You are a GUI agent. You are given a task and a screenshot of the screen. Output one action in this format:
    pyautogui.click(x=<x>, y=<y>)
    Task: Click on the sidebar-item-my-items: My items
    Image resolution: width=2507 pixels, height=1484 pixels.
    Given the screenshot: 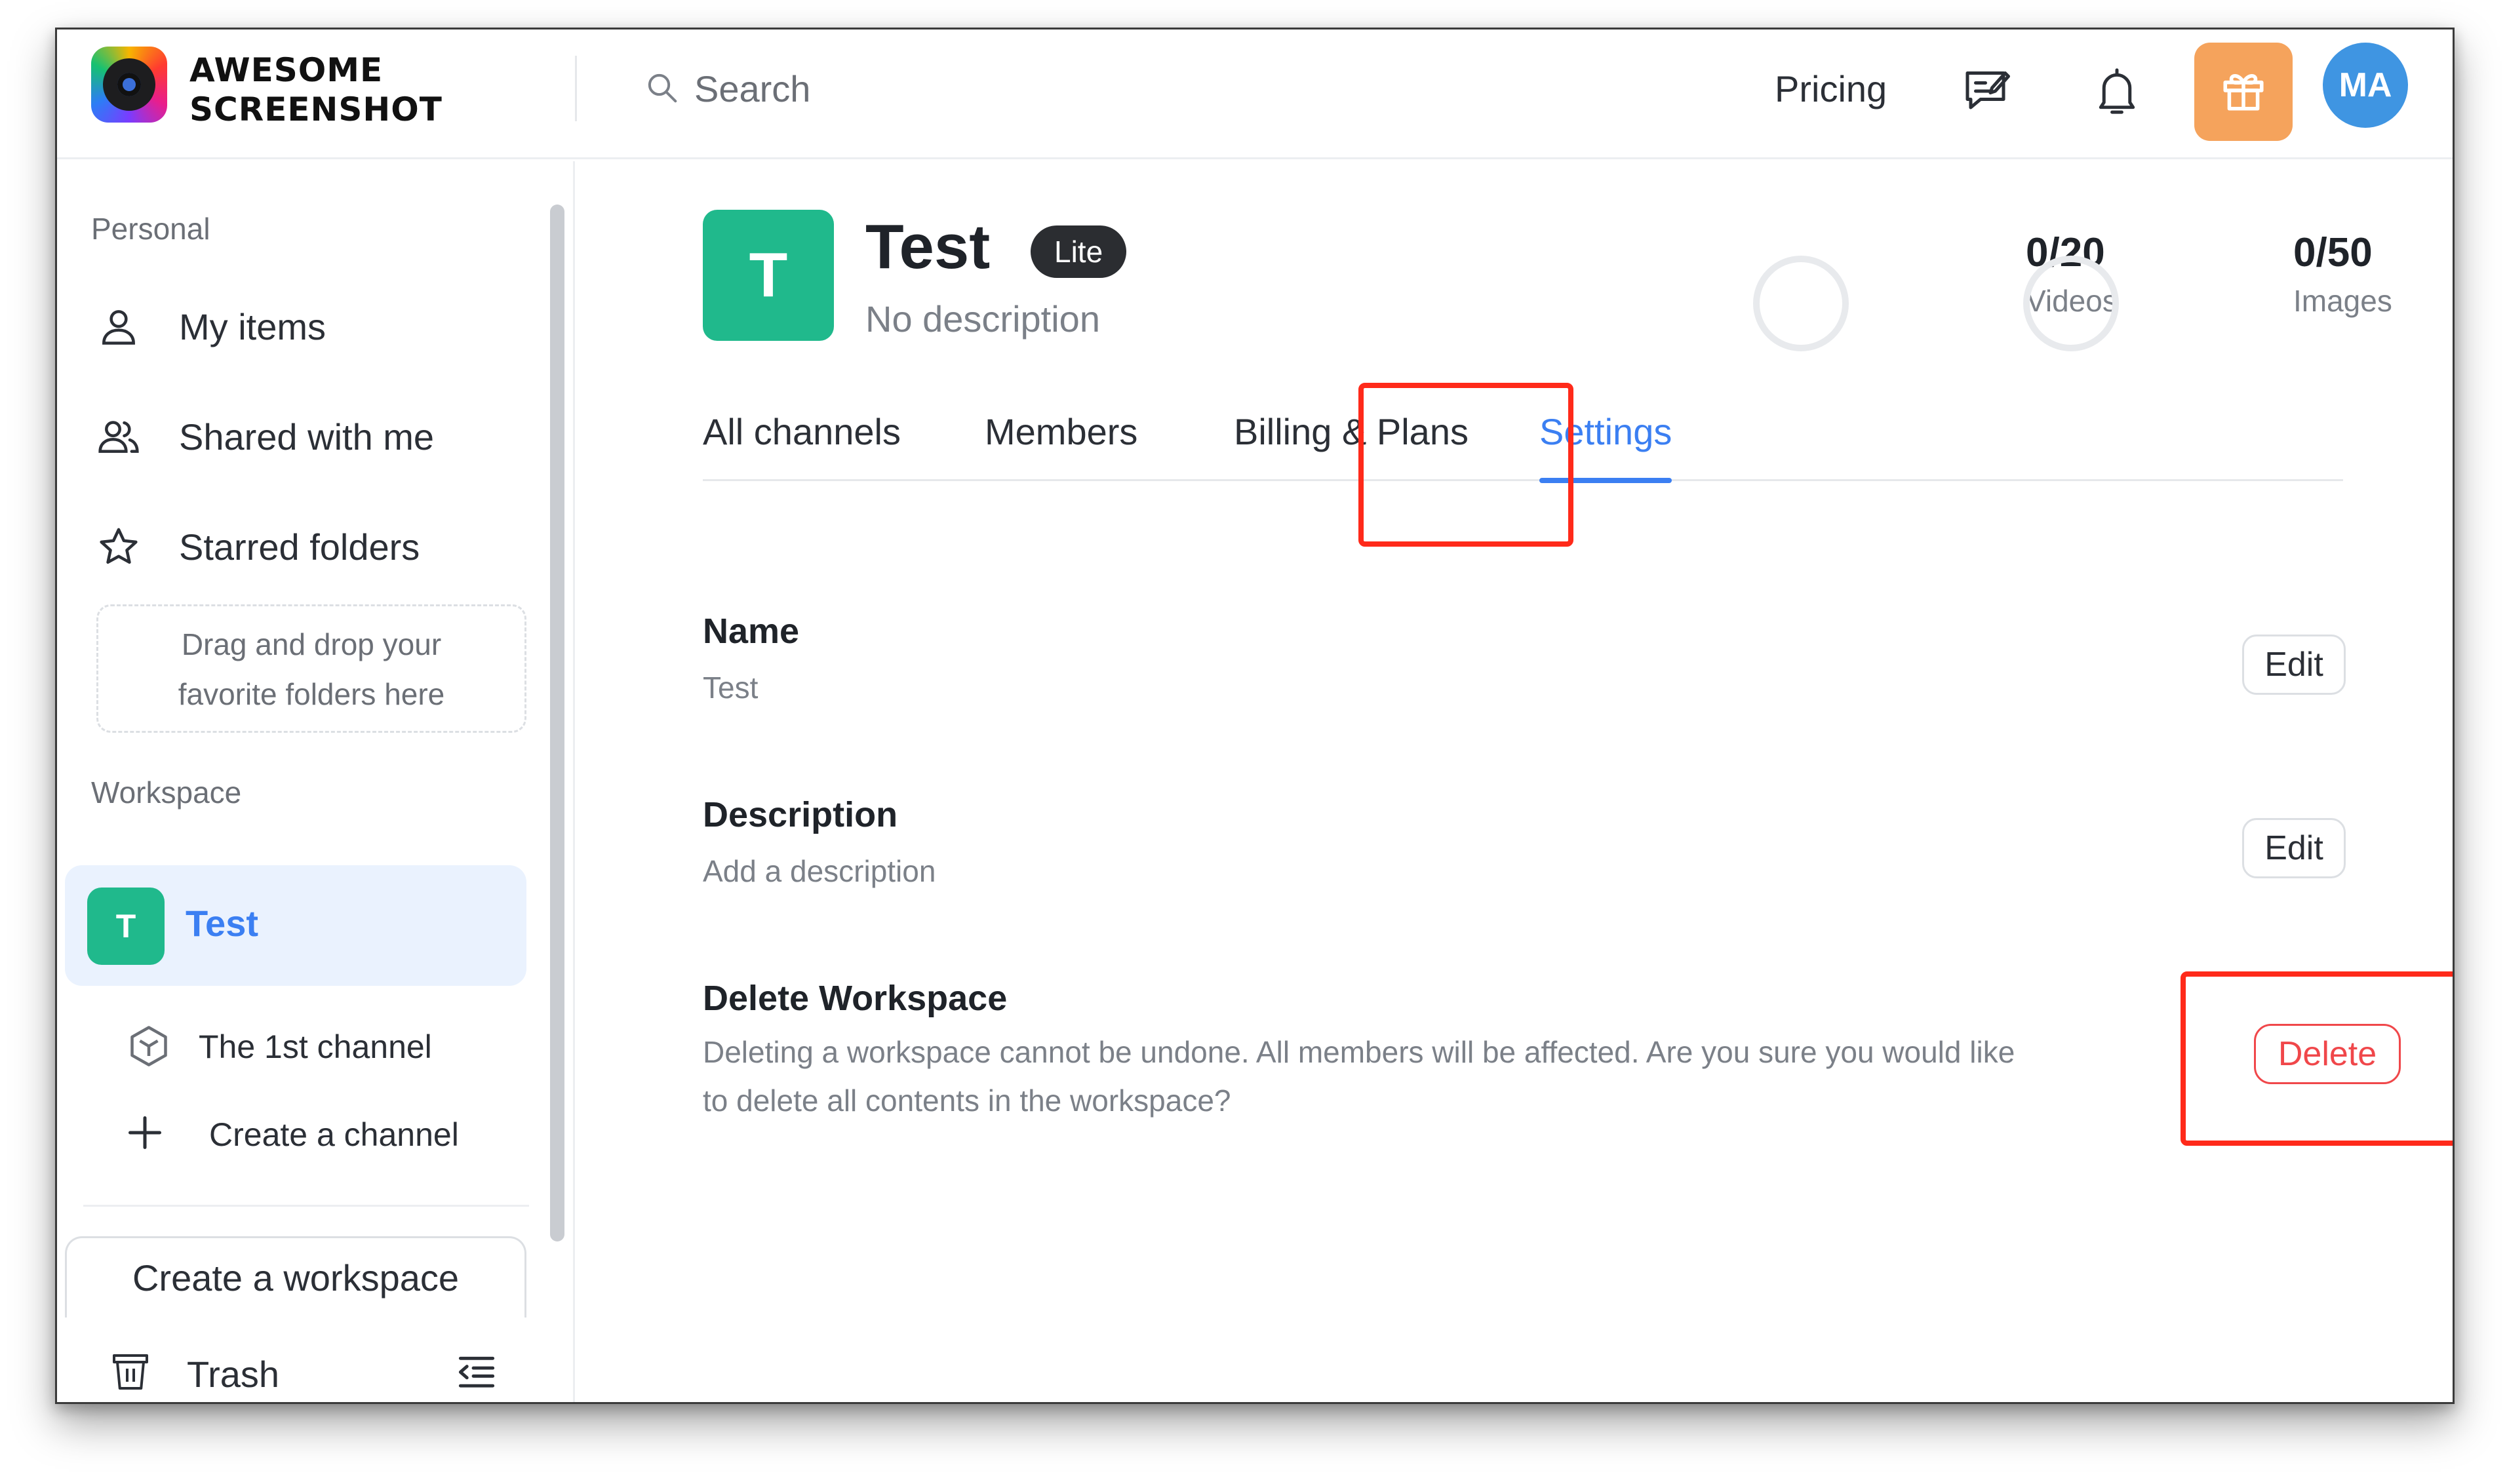 What is the action you would take?
    pyautogui.click(x=319, y=325)
    